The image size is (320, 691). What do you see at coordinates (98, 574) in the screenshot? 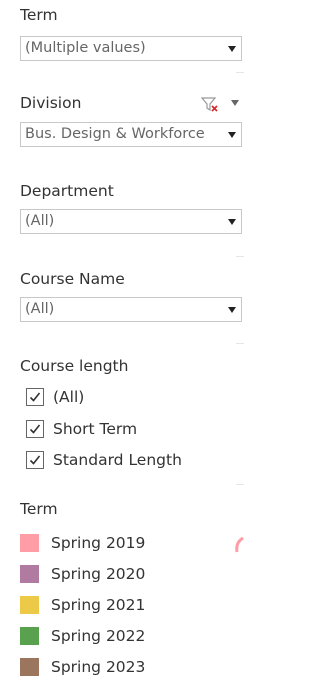
I see `legend-item-label: Spring 2020` at bounding box center [98, 574].